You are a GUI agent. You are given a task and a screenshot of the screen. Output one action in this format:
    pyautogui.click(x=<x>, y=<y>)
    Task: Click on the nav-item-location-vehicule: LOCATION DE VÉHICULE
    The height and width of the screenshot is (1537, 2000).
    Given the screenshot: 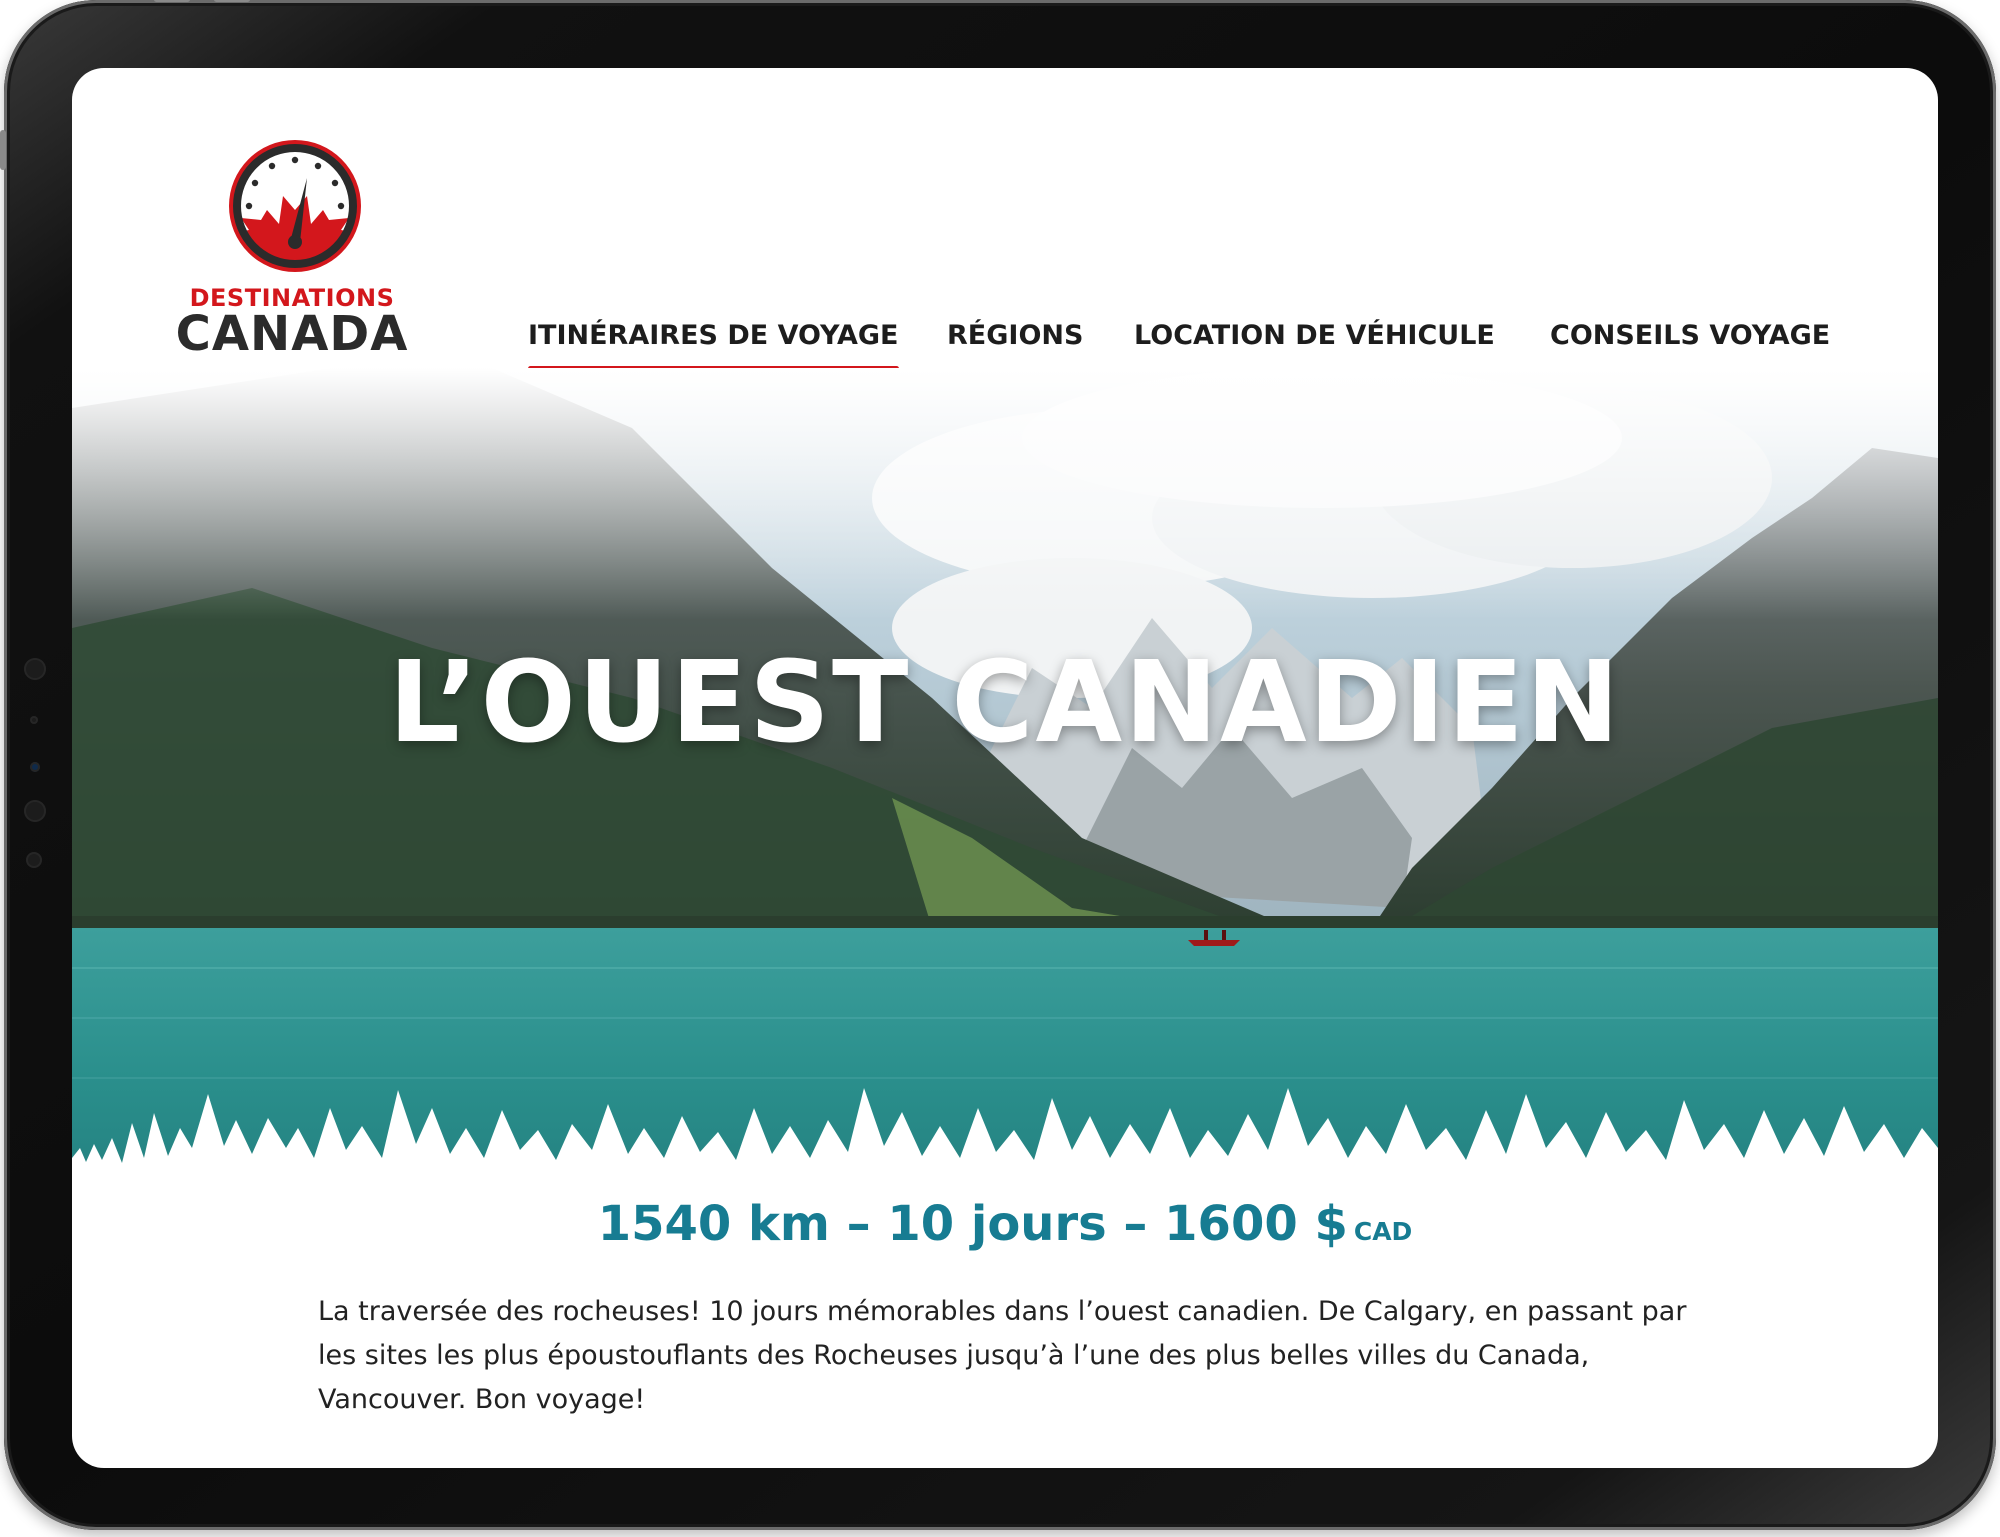 What is the action you would take?
    pyautogui.click(x=1314, y=335)
    